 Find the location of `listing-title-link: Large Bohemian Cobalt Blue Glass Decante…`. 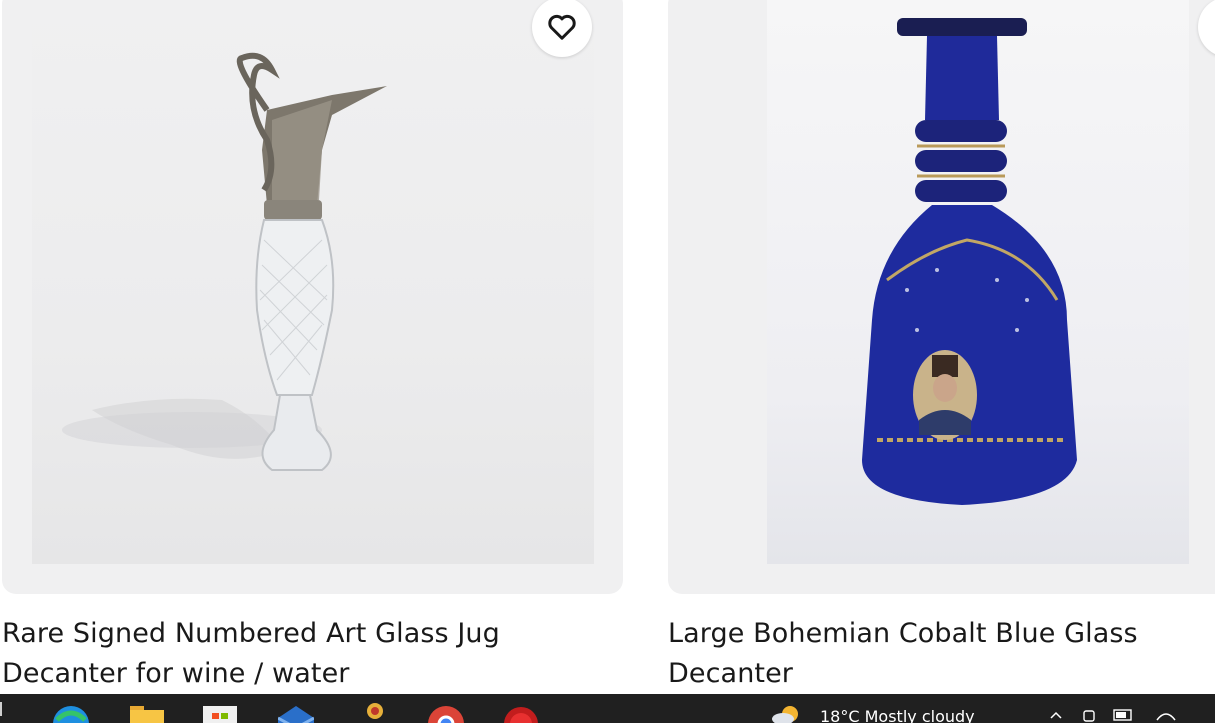

listing-title-link: Large Bohemian Cobalt Blue Glass Decante… is located at coordinates (938, 654).